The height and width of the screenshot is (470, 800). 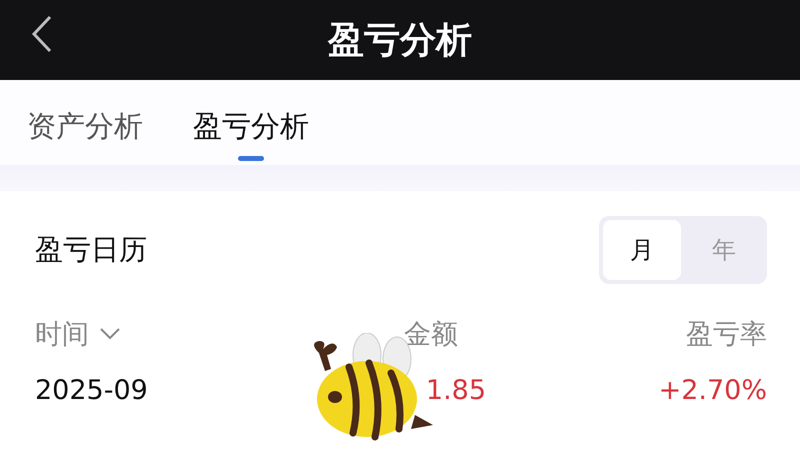 What do you see at coordinates (110, 334) in the screenshot?
I see `chevron-down-icon` at bounding box center [110, 334].